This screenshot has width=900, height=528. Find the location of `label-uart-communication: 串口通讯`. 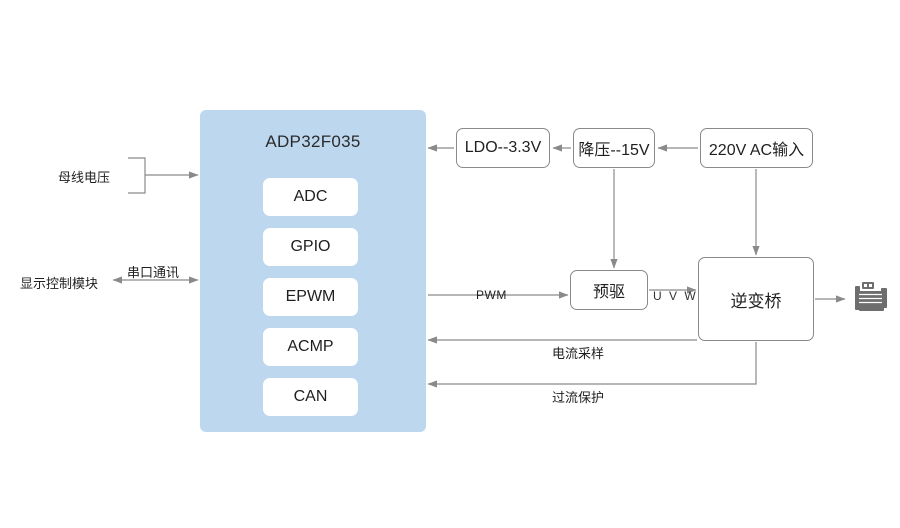

label-uart-communication: 串口通讯 is located at coordinates (153, 272).